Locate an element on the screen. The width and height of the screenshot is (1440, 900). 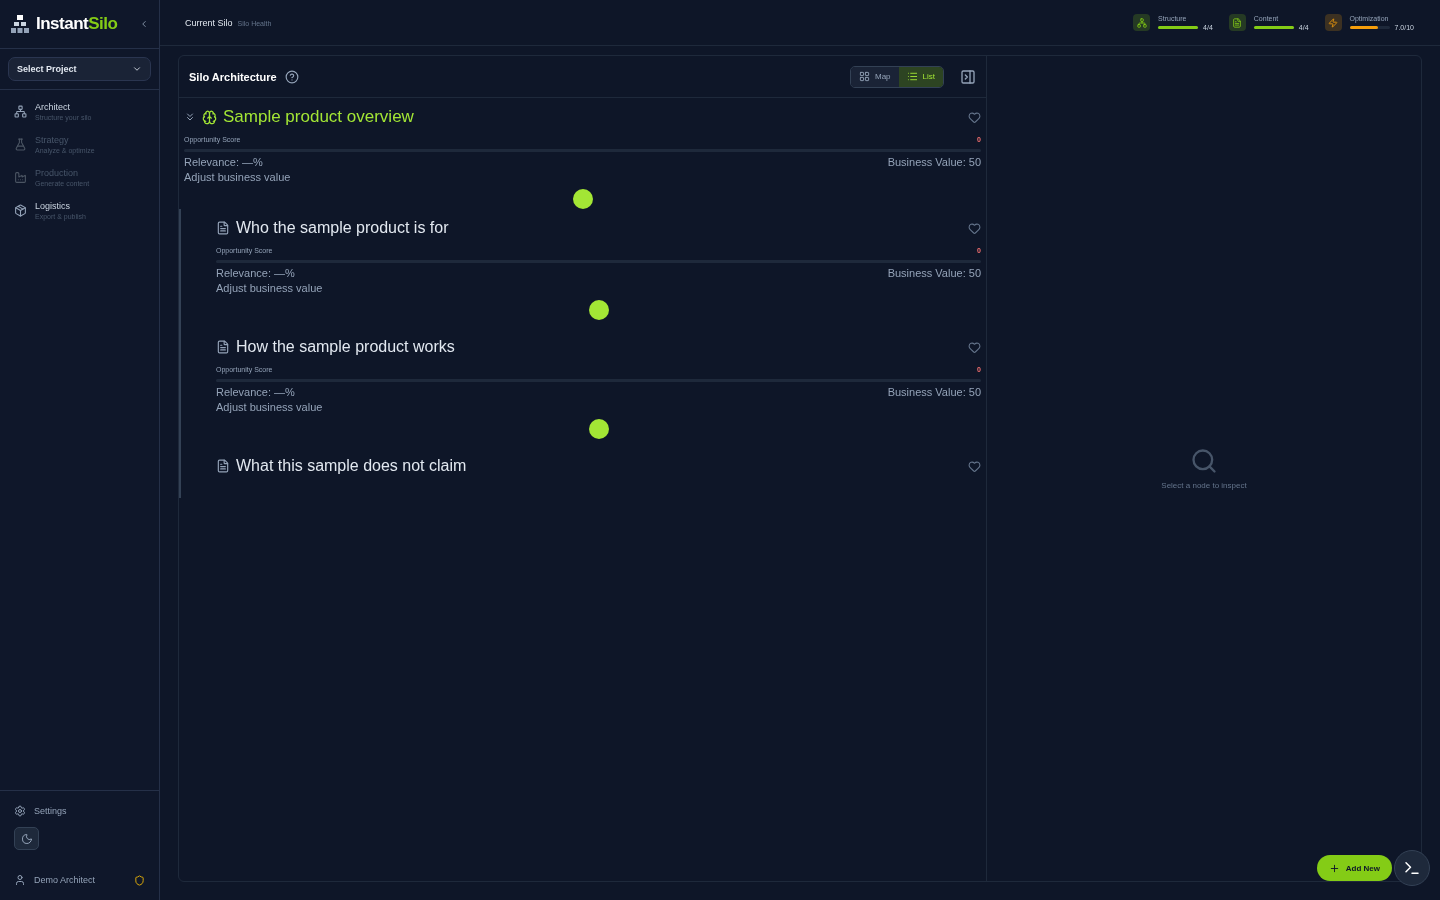
project-select: Select Project is located at coordinates (79, 69).